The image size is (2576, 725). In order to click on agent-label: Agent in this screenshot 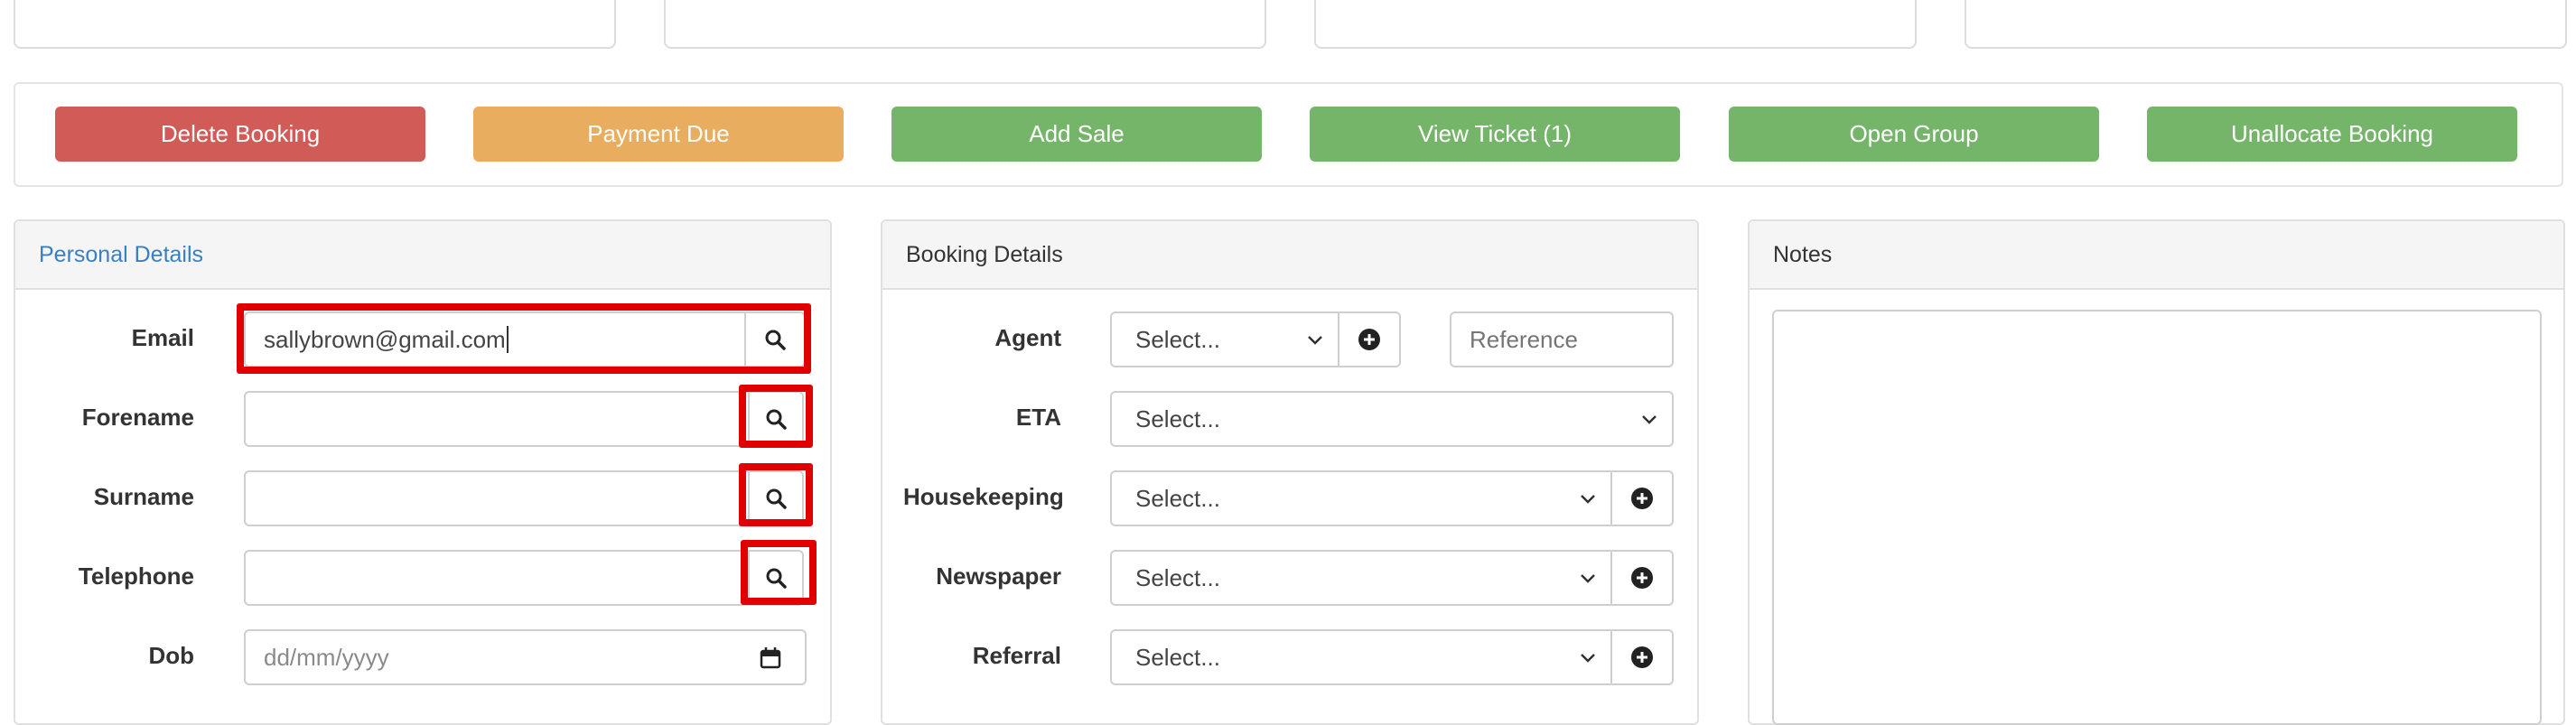, I will do `click(1027, 337)`.